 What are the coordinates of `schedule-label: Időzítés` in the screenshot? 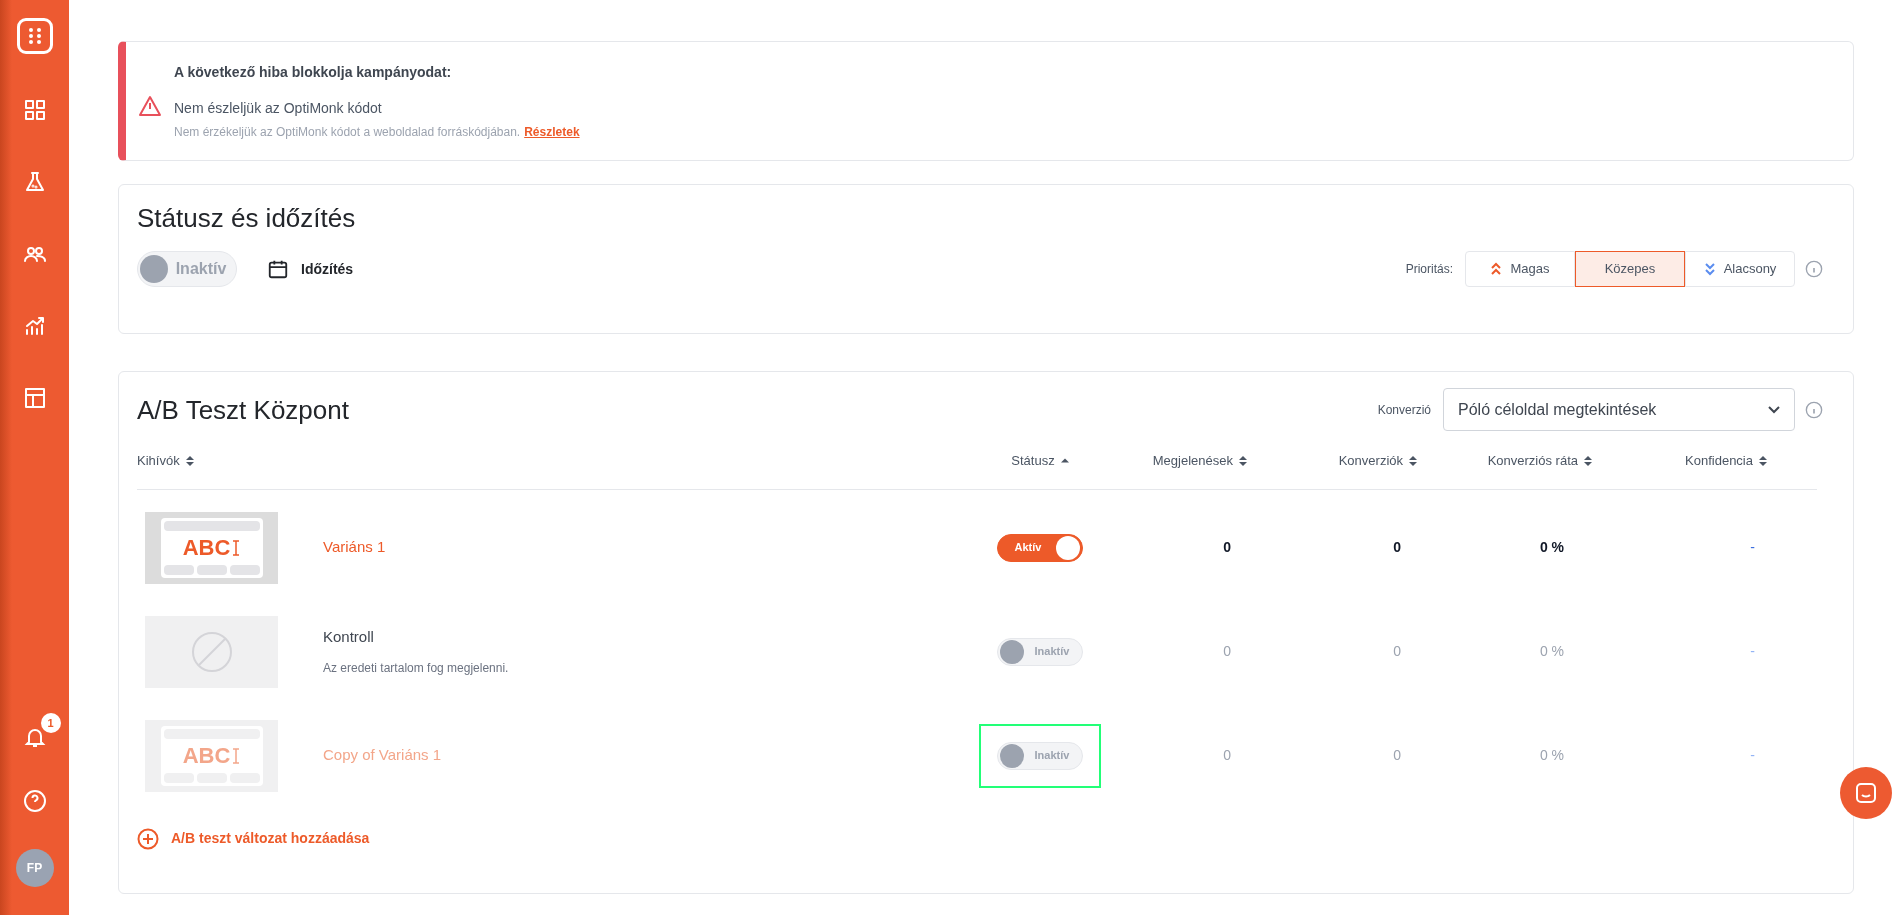 It's located at (327, 269).